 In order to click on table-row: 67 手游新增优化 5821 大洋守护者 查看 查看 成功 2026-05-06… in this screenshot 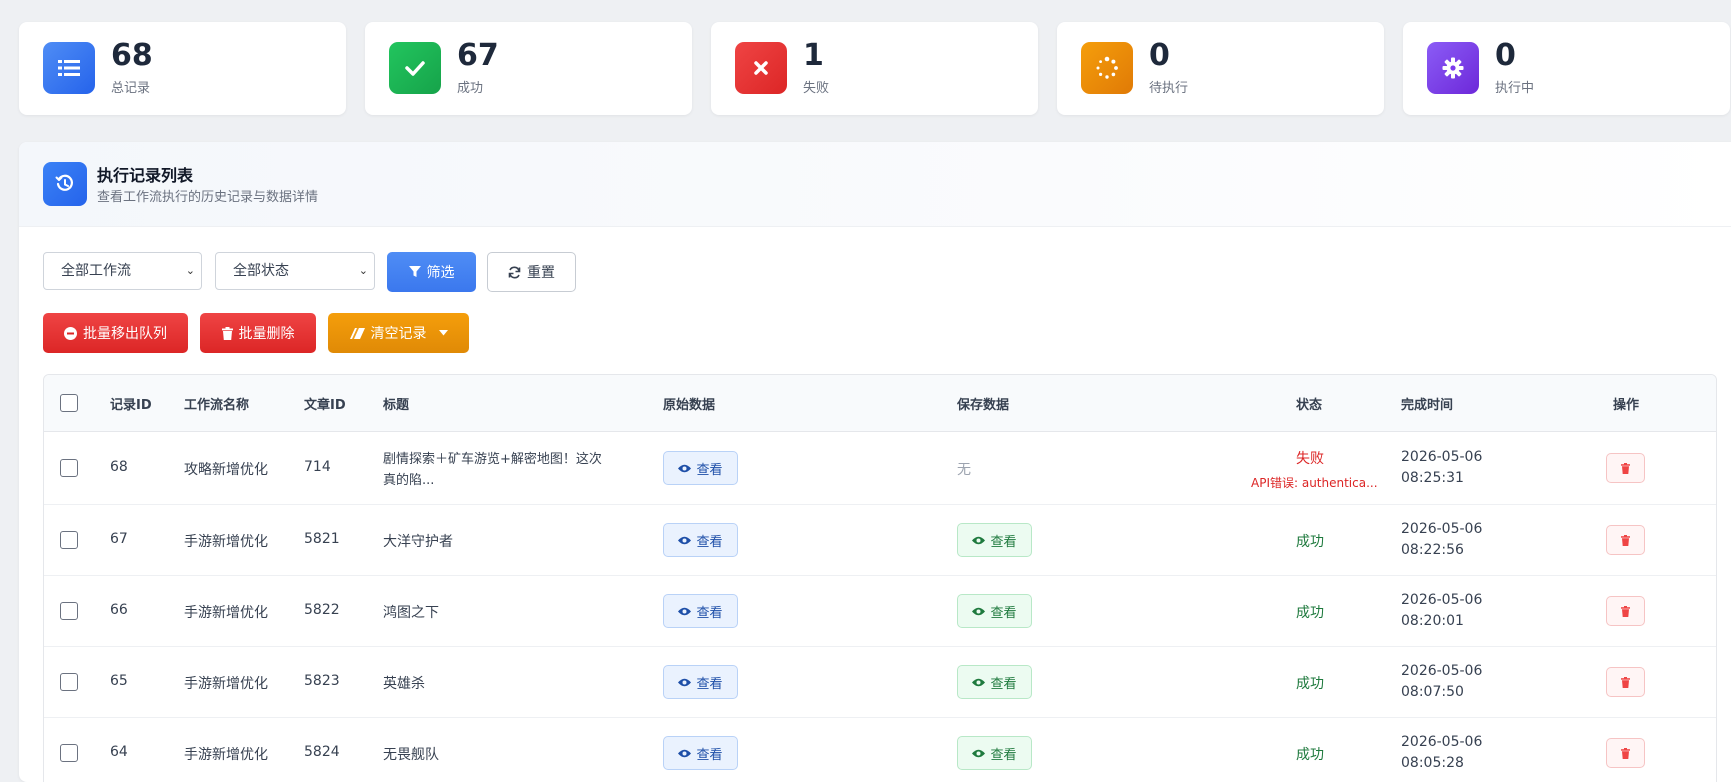, I will do `click(880, 540)`.